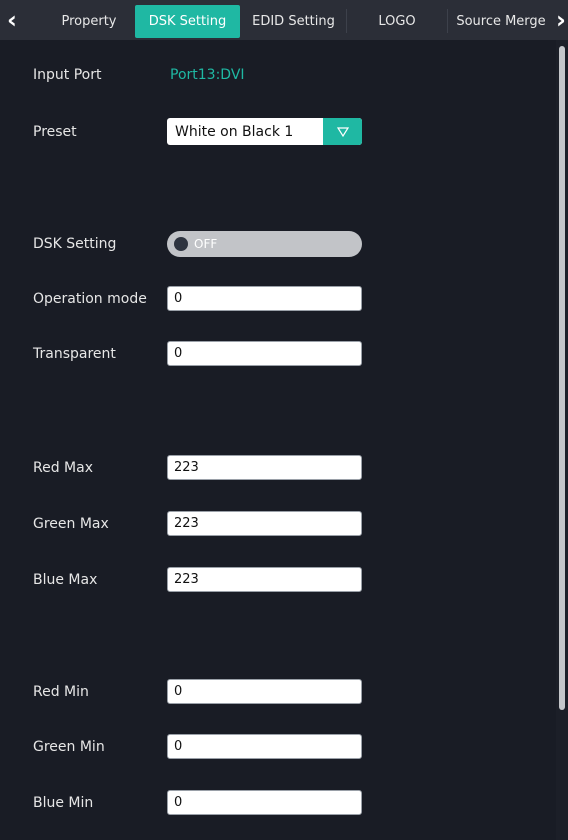  I want to click on toggle-knob, so click(181, 244).